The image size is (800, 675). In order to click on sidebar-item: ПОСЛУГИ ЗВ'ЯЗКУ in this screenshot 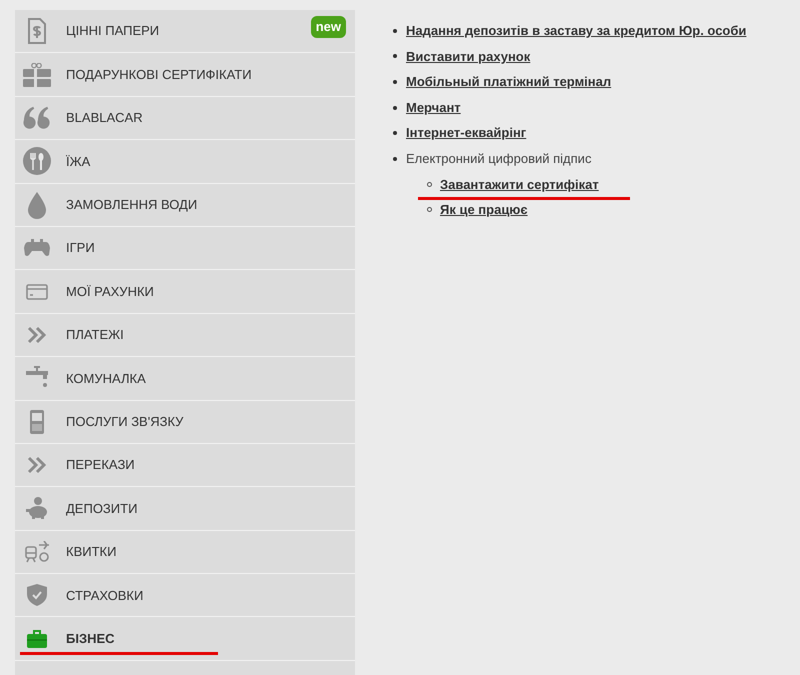, I will do `click(185, 422)`.